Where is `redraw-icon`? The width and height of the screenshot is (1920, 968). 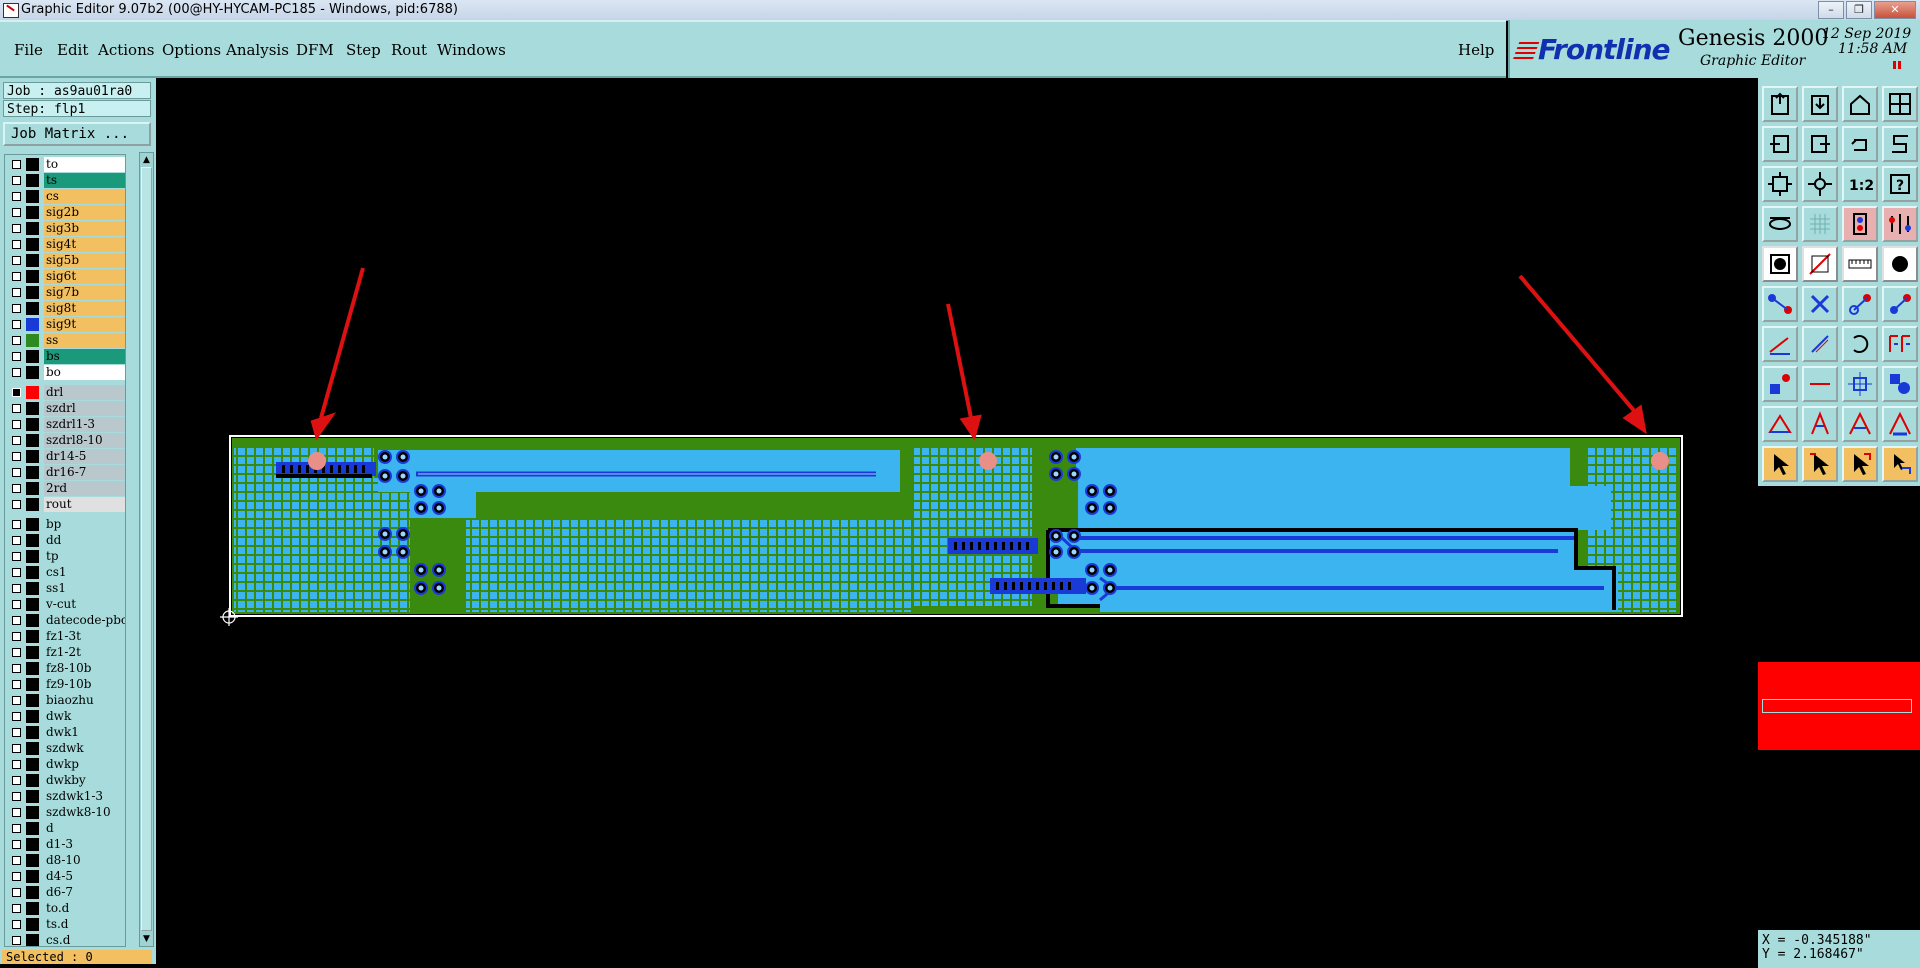 redraw-icon is located at coordinates (1860, 144).